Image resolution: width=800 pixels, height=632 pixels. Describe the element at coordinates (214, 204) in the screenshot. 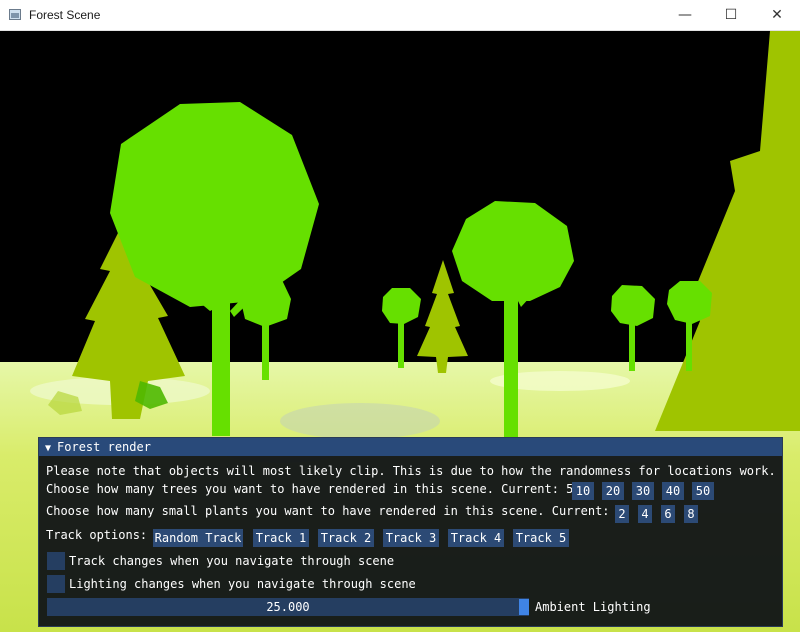

I see `round-tree` at that location.